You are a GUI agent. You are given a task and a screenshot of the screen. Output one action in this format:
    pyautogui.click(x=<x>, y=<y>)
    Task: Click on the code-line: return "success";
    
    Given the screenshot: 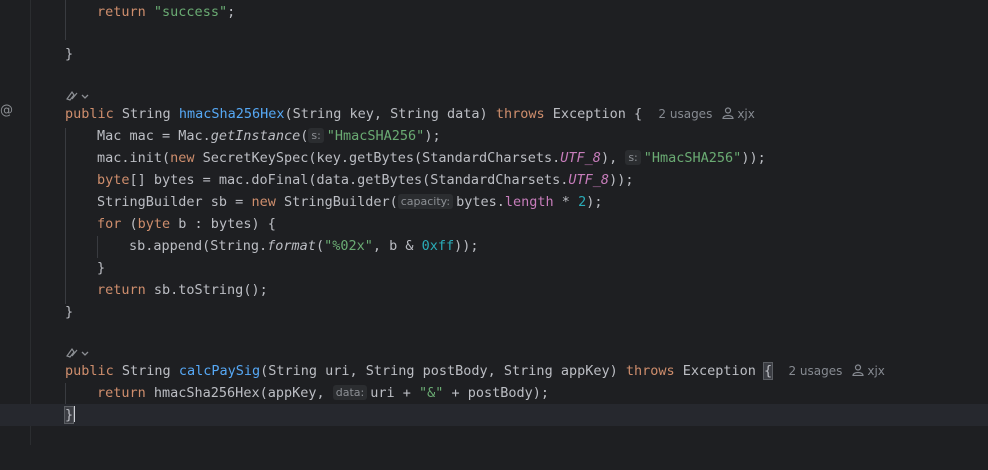 What is the action you would take?
    pyautogui.click(x=494, y=12)
    